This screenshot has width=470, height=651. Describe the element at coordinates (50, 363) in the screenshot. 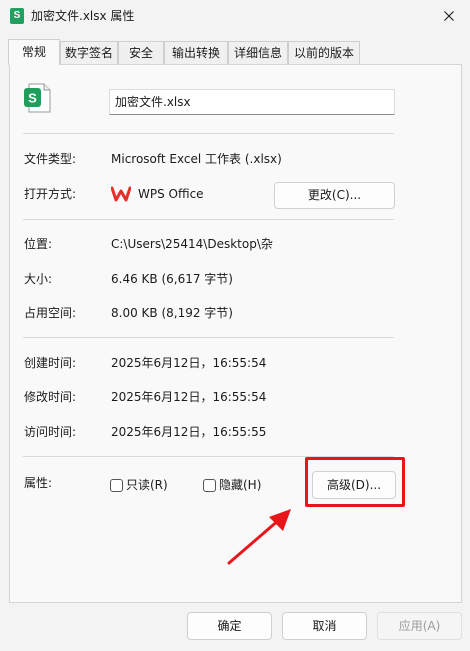

I see `created-label: 创建时间:` at that location.